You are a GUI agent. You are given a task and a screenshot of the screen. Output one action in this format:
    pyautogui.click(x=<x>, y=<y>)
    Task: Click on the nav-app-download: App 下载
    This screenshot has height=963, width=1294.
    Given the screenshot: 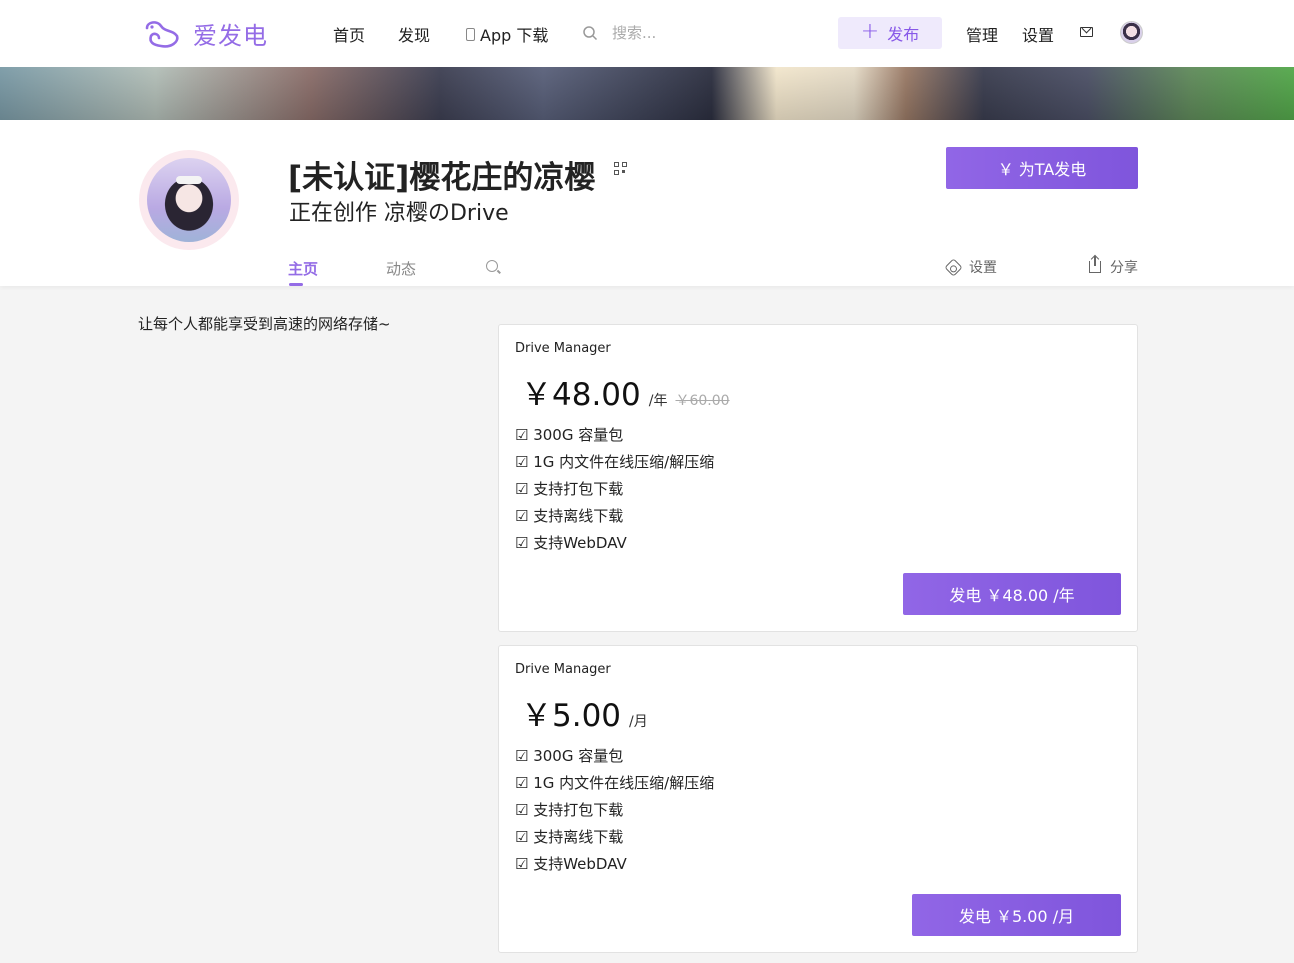 What is the action you would take?
    pyautogui.click(x=507, y=34)
    